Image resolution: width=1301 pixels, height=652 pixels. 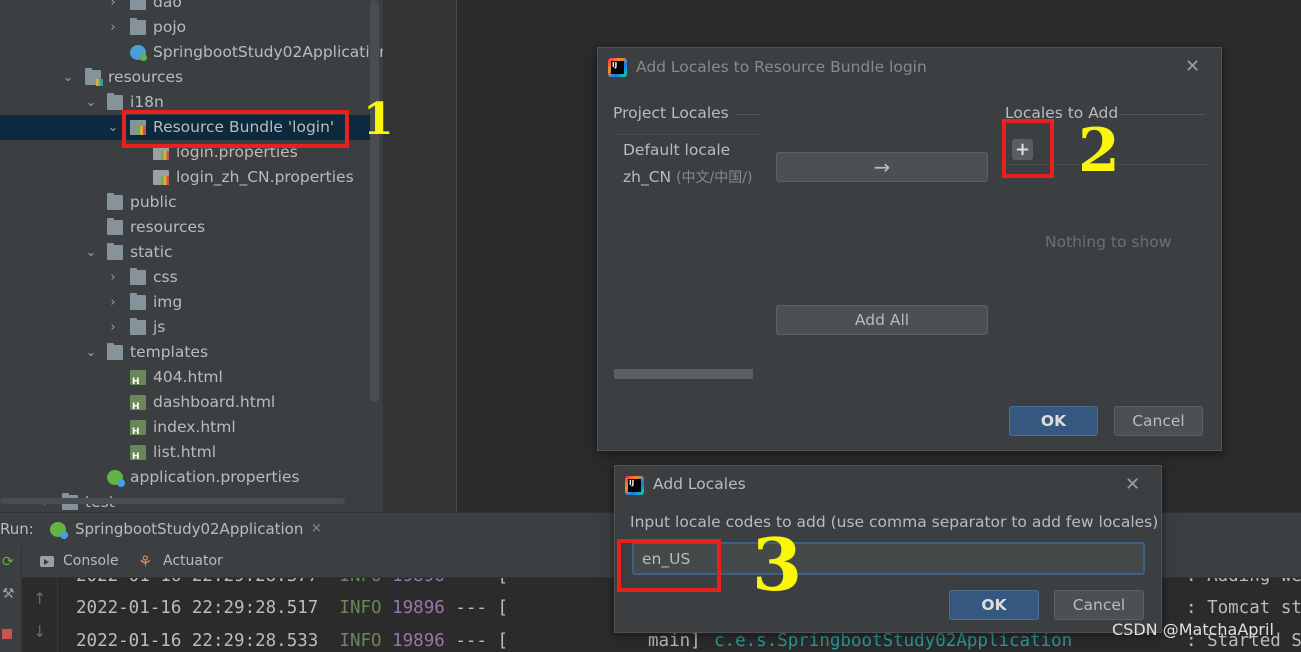 What do you see at coordinates (186, 7) in the screenshot?
I see `tree-item: › dao` at bounding box center [186, 7].